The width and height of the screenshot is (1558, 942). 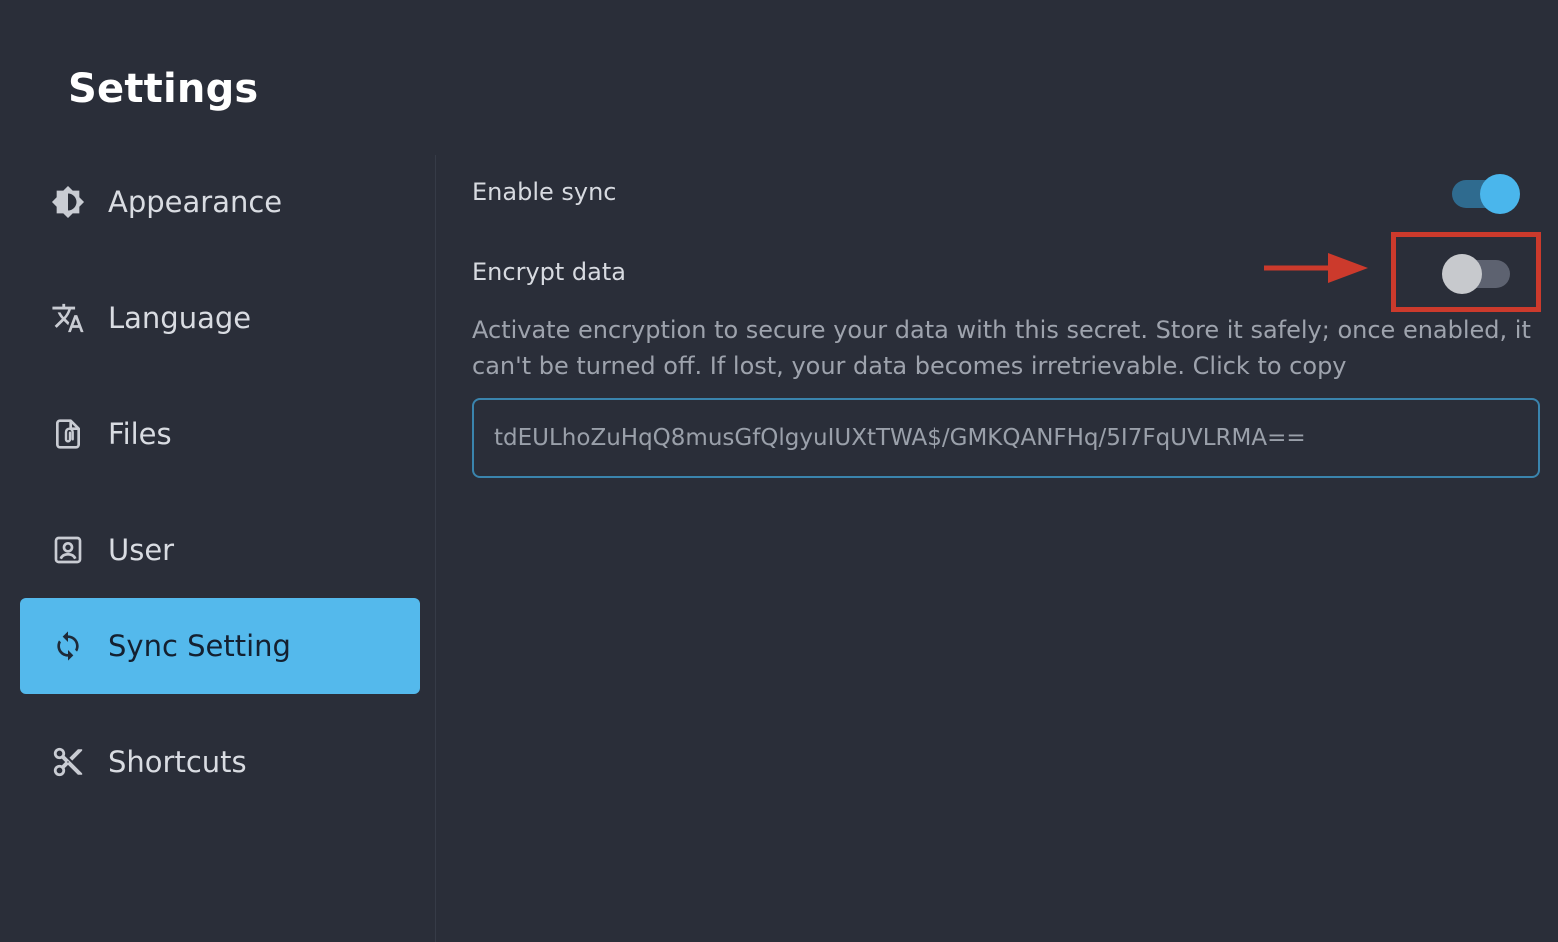 I want to click on sidebar-item-label: Appearance, so click(x=195, y=202).